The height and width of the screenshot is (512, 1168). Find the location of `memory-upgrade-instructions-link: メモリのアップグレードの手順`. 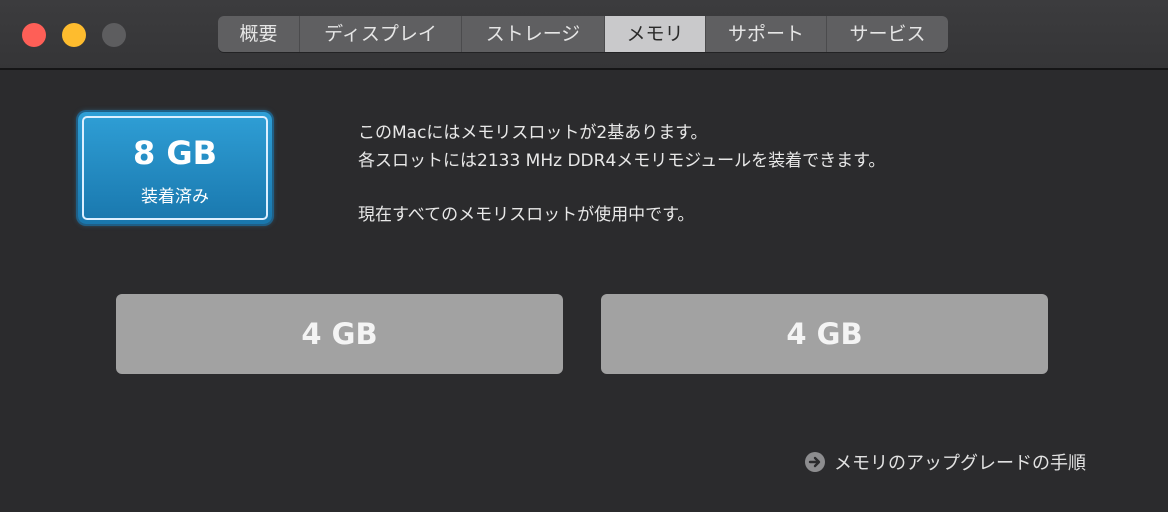

memory-upgrade-instructions-link: メモリのアップグレードの手順 is located at coordinates (945, 462).